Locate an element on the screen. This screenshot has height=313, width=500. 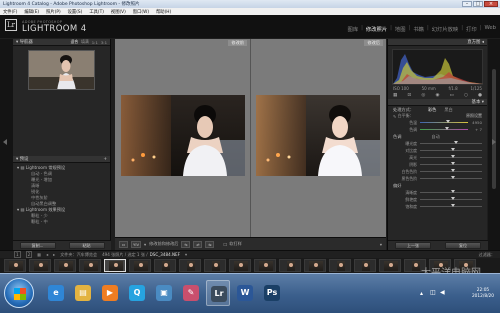
module-tab: Web is located at coordinates (490, 29).